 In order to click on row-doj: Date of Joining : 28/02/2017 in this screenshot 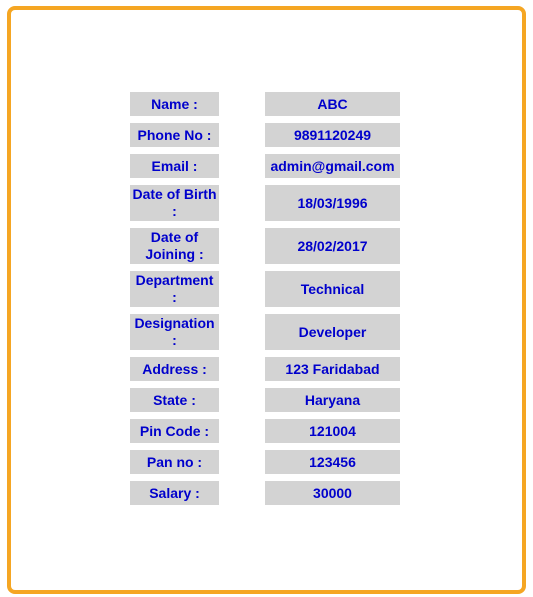, I will do `click(265, 246)`.